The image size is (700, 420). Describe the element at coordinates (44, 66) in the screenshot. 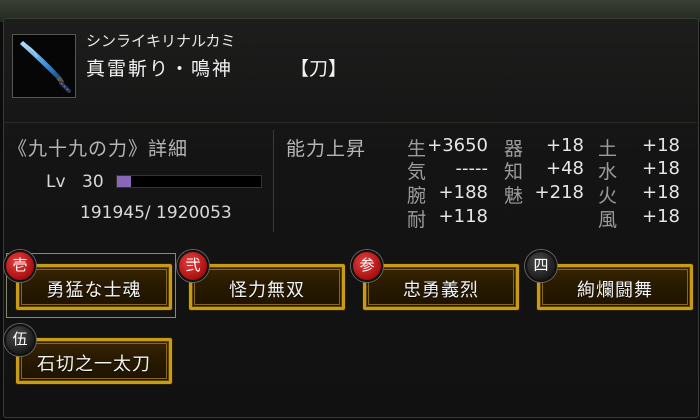

I see `katana-icon` at that location.